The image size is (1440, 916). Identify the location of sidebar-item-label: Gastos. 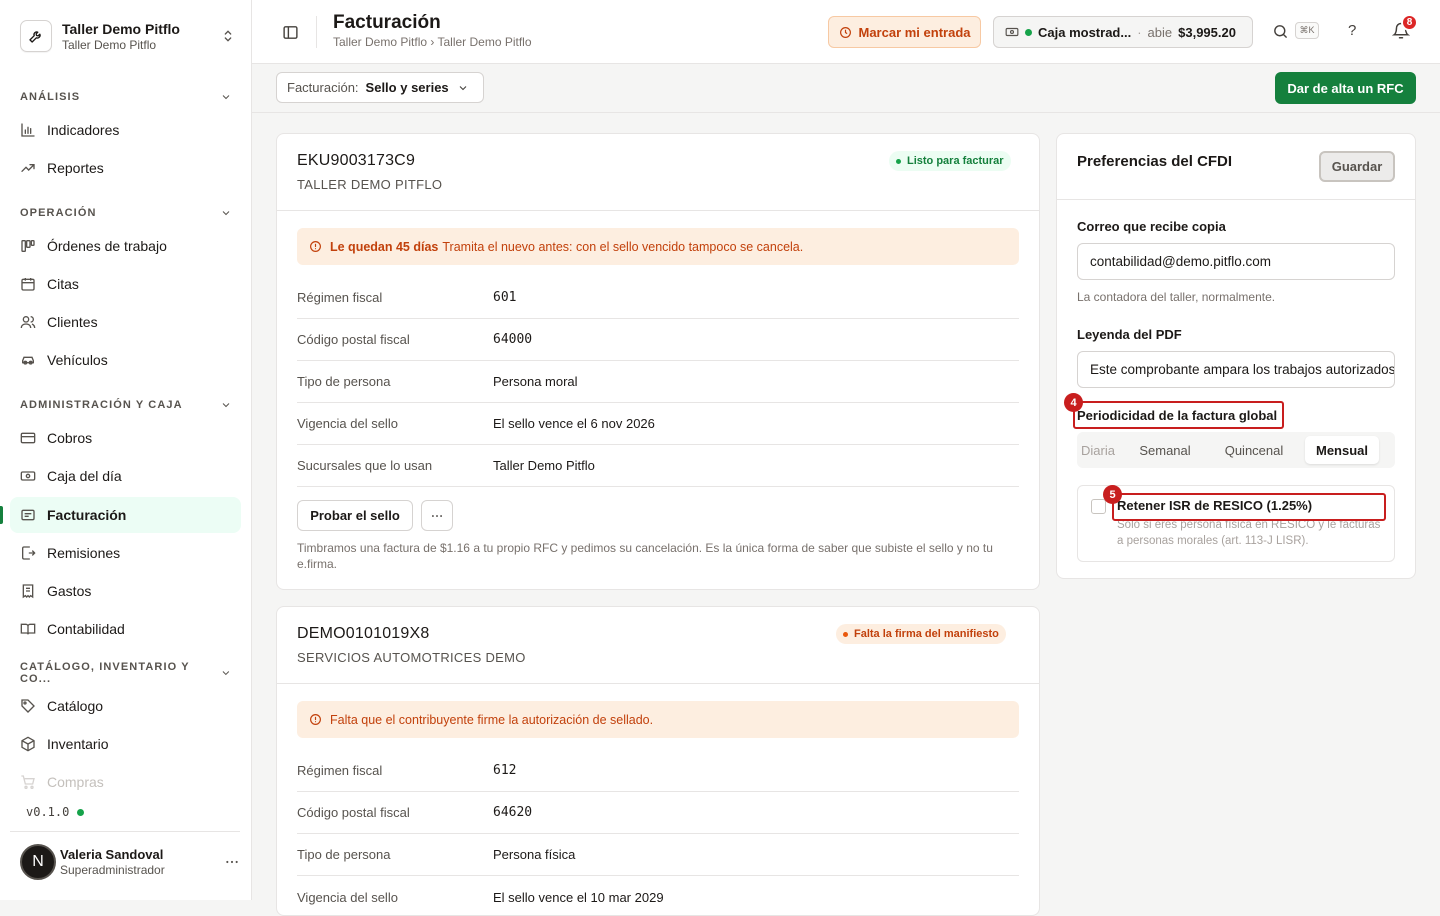
(69, 591).